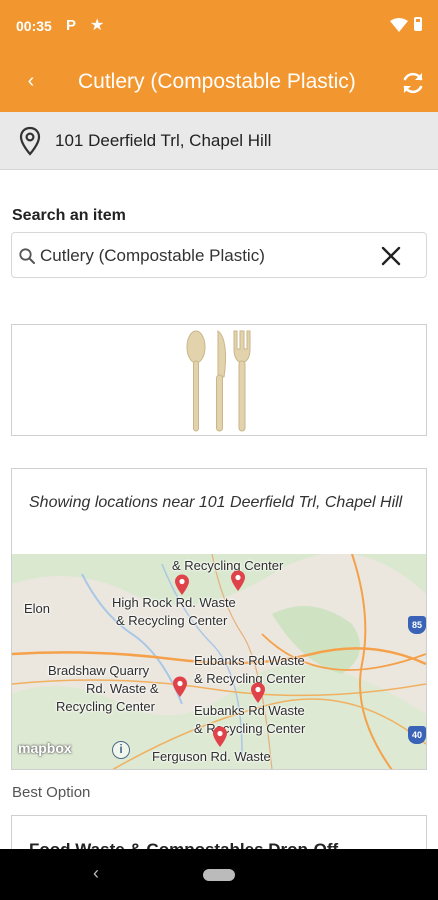 The width and height of the screenshot is (438, 900). I want to click on status-time: 00:35, so click(34, 26).